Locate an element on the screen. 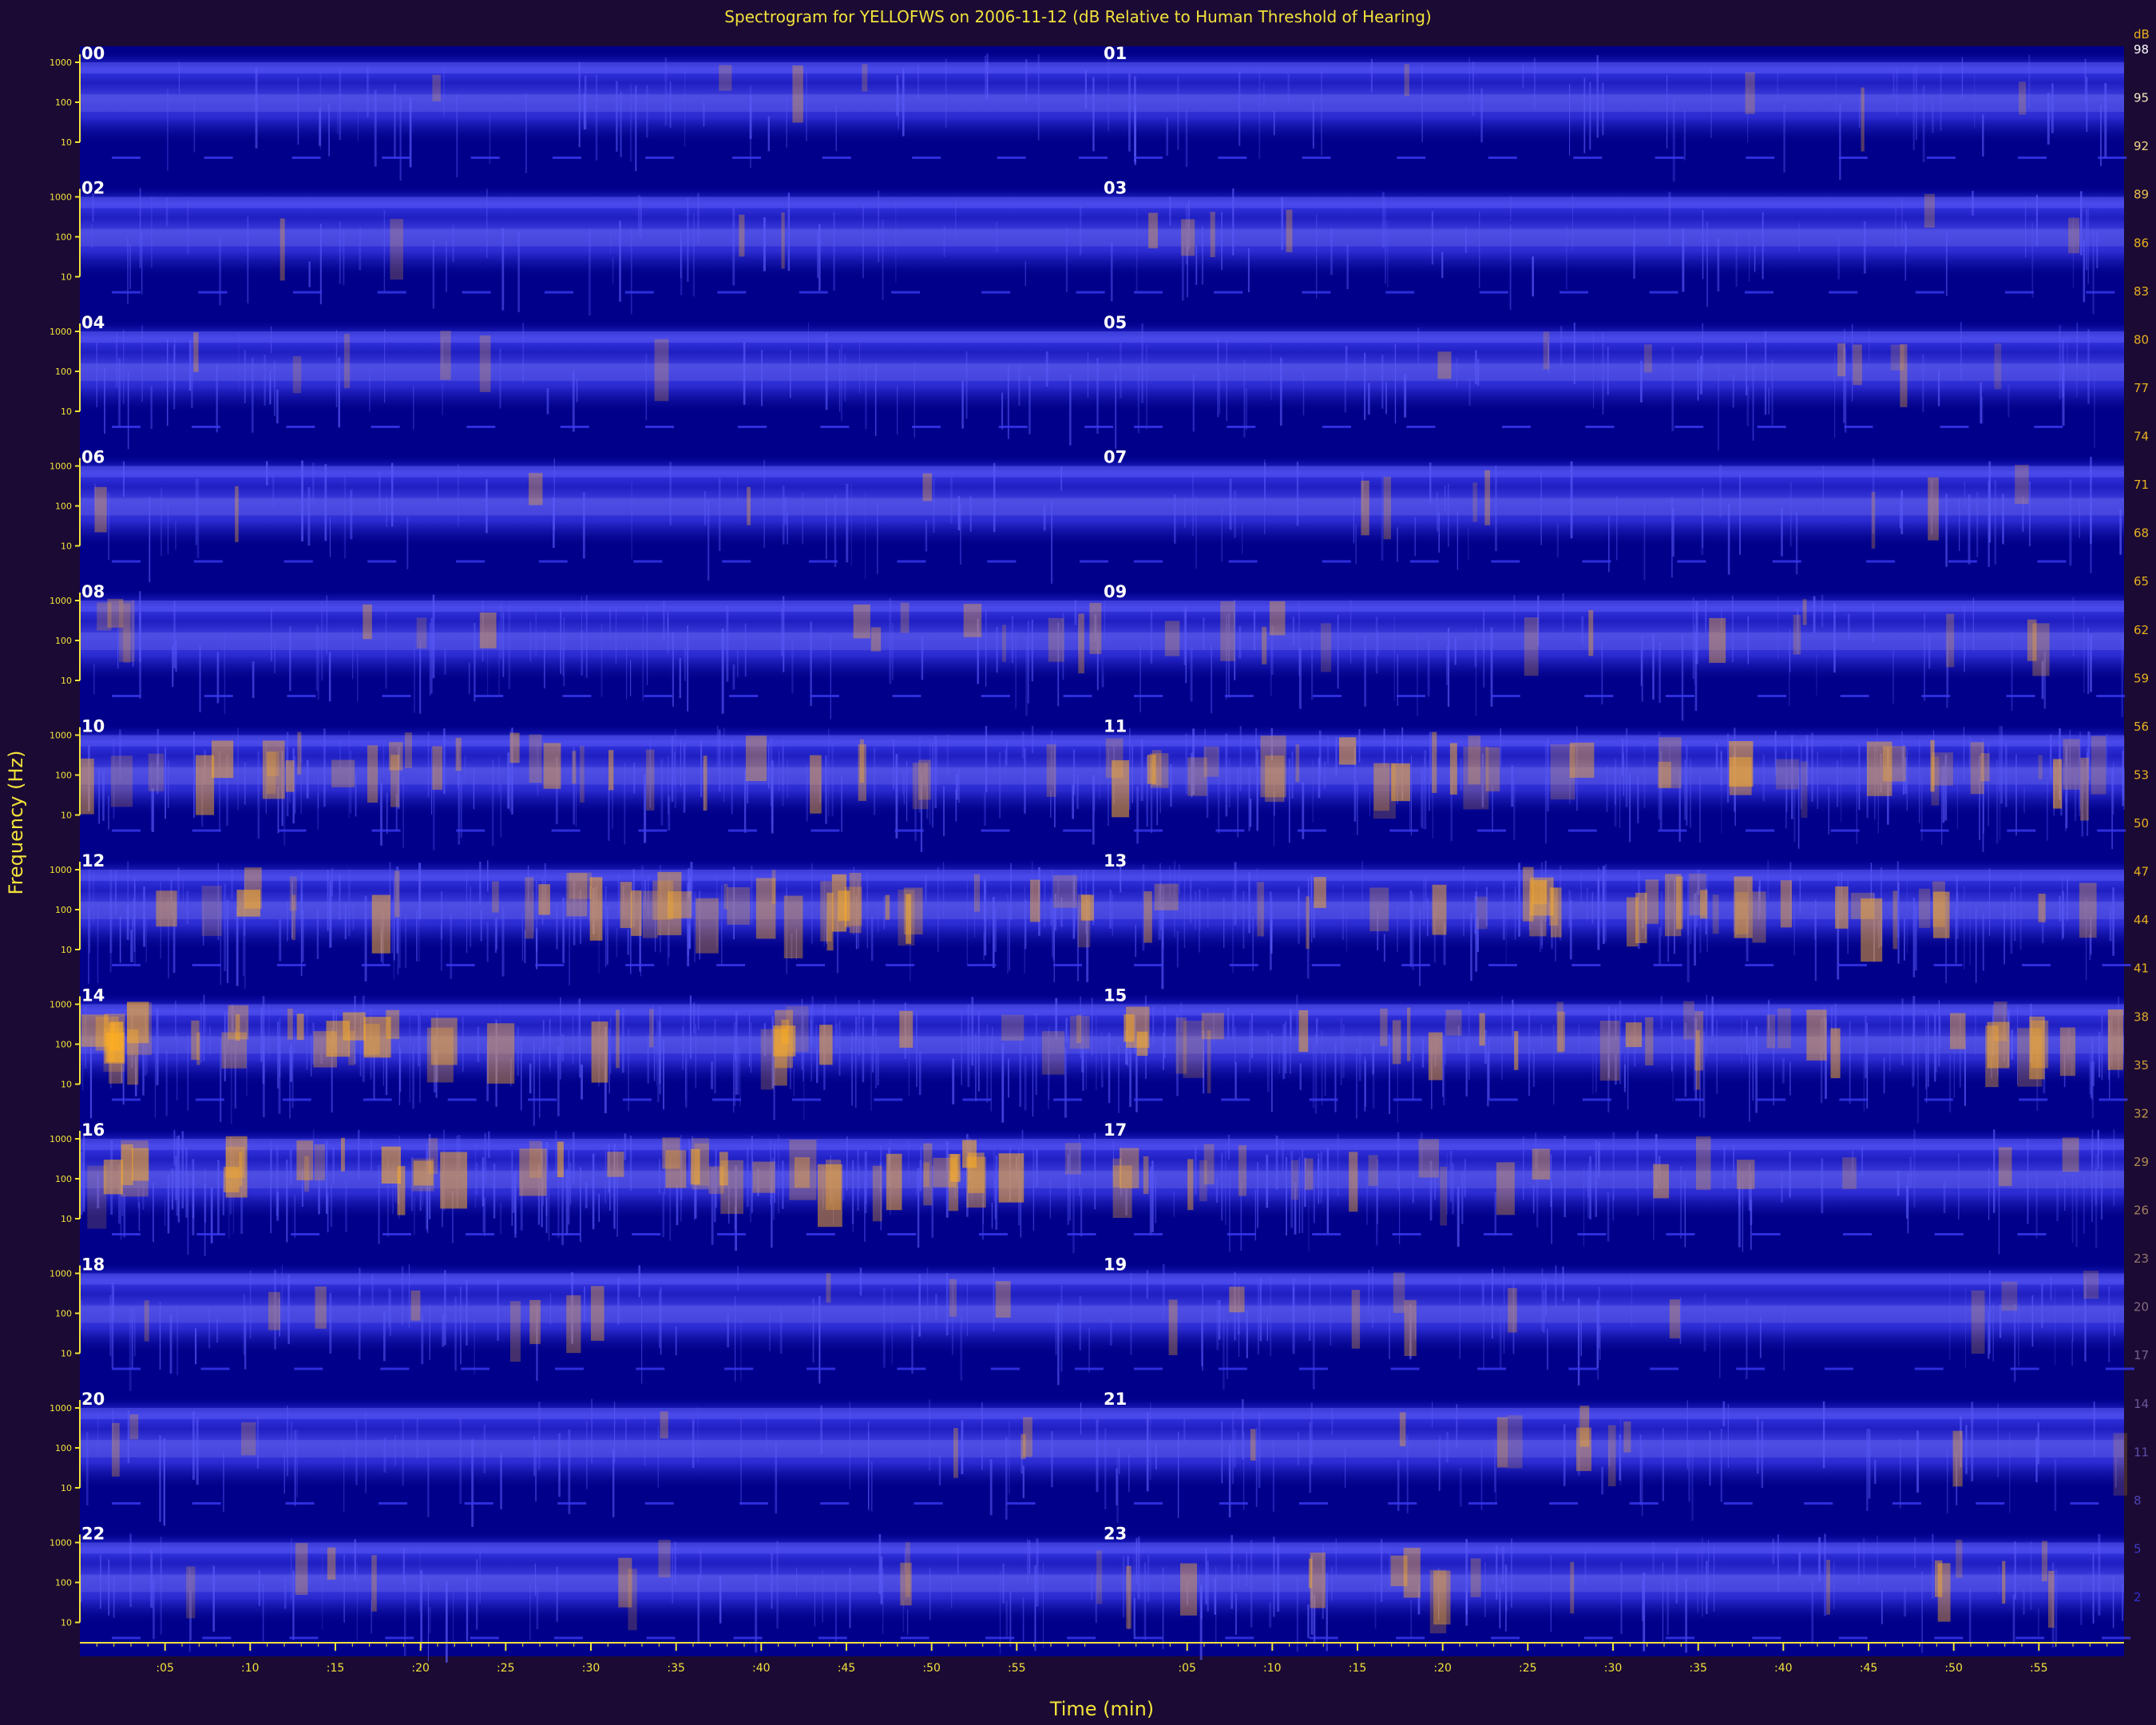 This screenshot has height=1725, width=2156. band-strip-upper is located at coordinates (591, 472).